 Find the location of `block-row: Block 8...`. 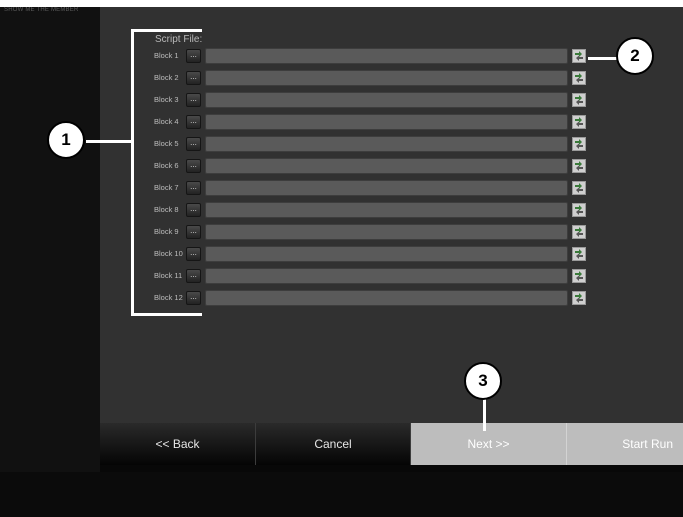

block-row: Block 8... is located at coordinates (300, 210).